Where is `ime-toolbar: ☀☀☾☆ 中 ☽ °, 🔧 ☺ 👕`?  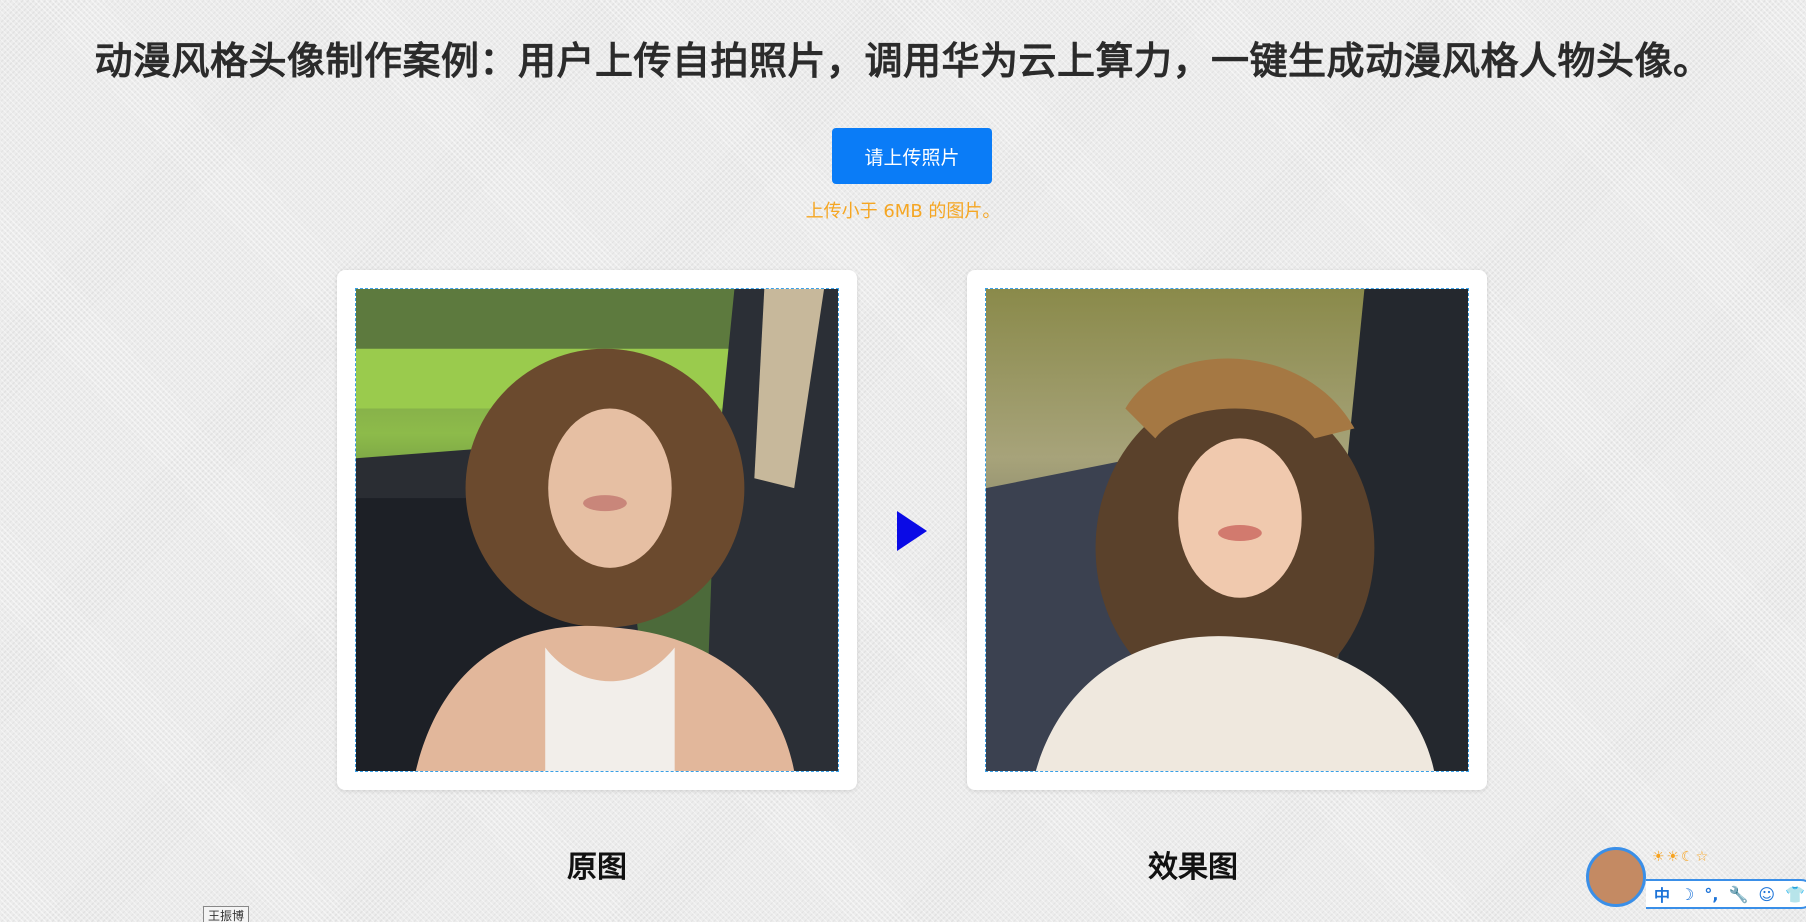
ime-toolbar: ☀☀☾☆ 中 ☽ °, 🔧 ☺ 👕 is located at coordinates (1696, 883).